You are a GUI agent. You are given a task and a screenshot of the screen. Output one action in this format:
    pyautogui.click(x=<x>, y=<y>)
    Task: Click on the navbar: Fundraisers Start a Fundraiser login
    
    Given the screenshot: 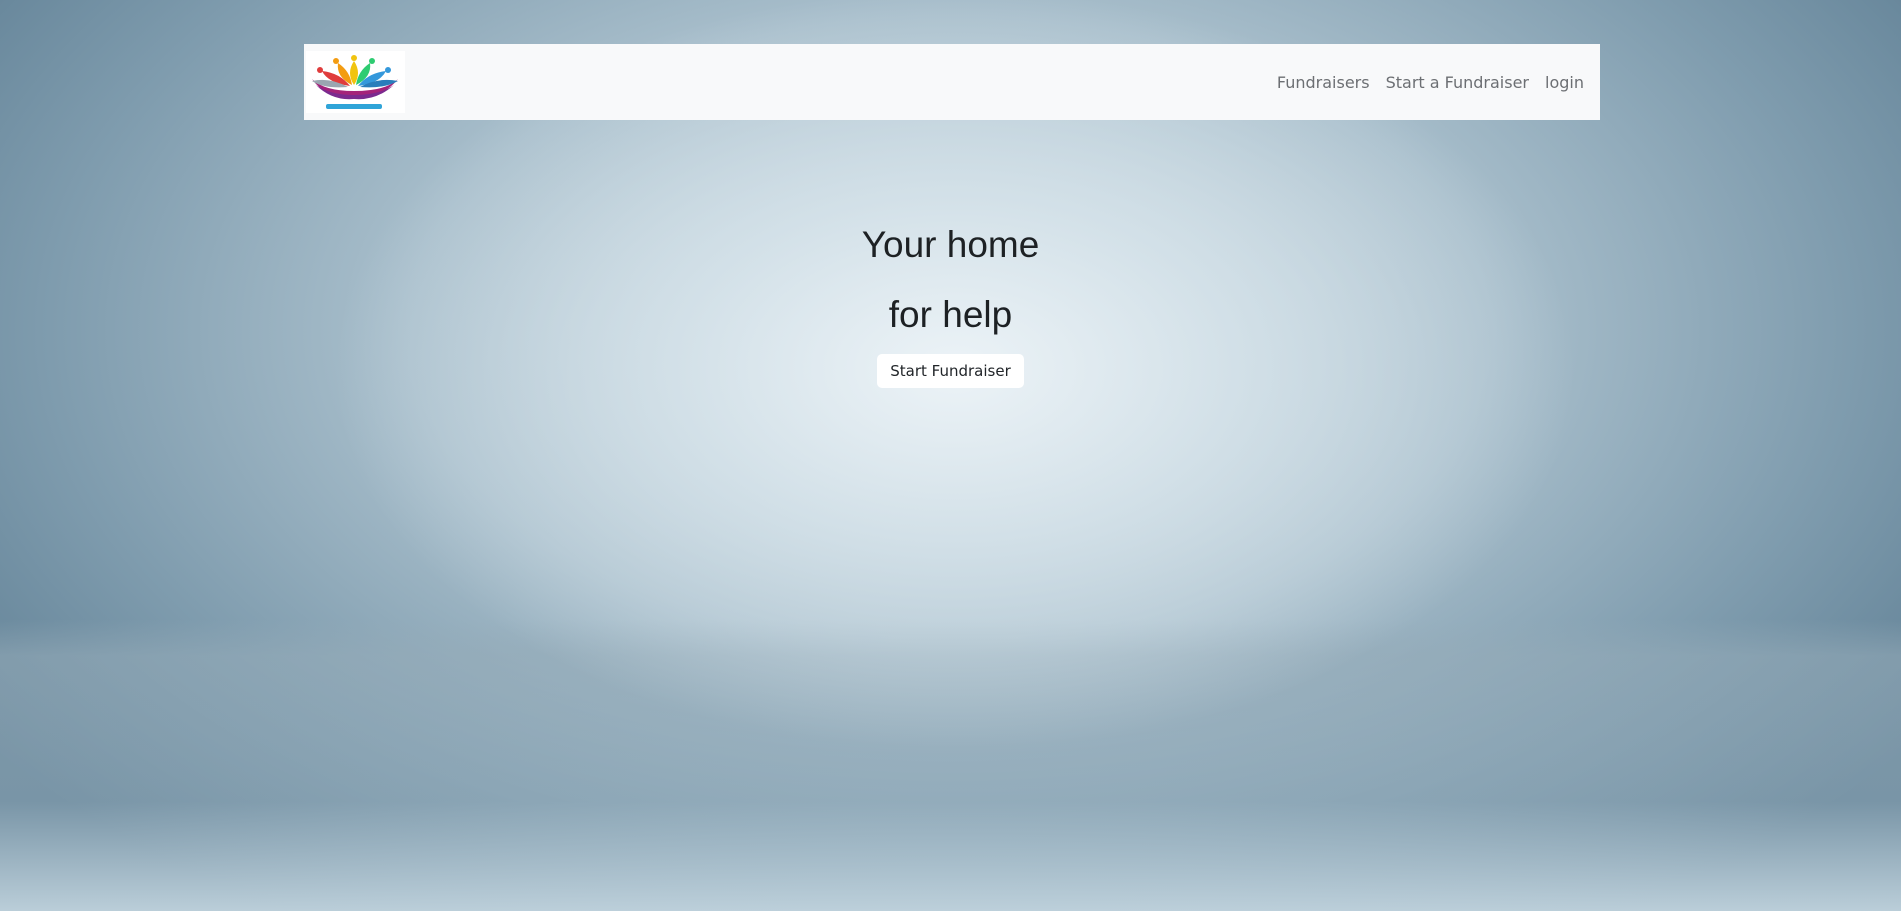 What is the action you would take?
    pyautogui.click(x=952, y=82)
    